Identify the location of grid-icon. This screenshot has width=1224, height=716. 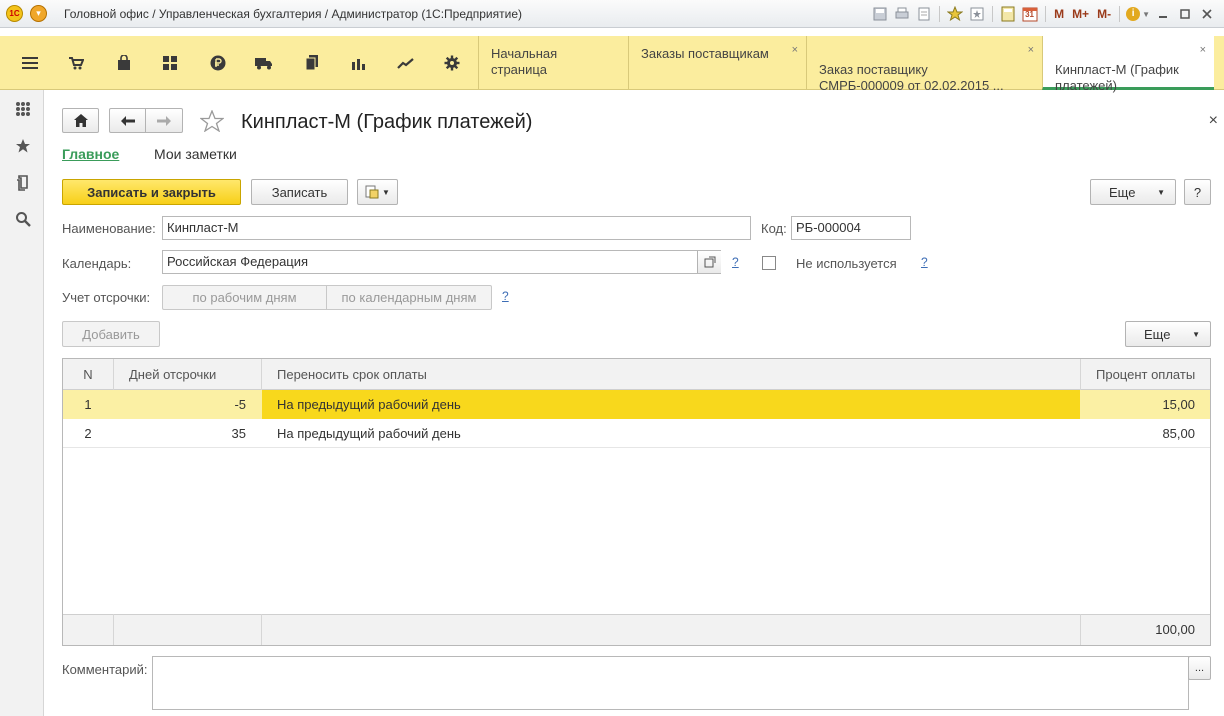
(170, 63).